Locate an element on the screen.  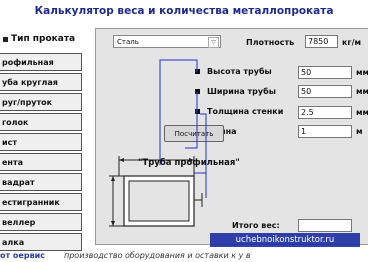
total-weight-label: Итого вес: is located at coordinates (256, 225).